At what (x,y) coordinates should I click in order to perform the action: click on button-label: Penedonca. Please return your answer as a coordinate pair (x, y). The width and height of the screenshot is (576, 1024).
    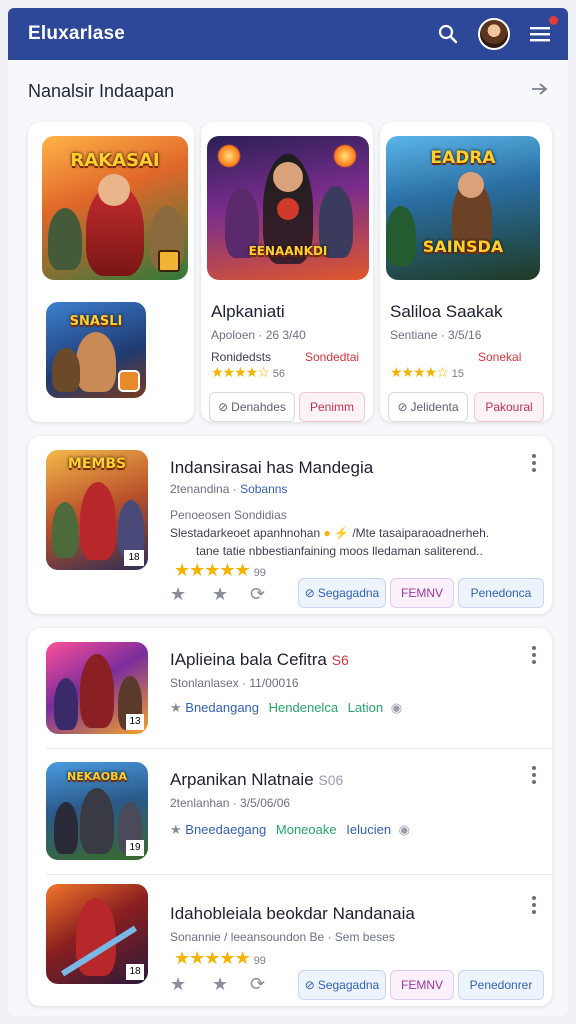
    Looking at the image, I should click on (501, 593).